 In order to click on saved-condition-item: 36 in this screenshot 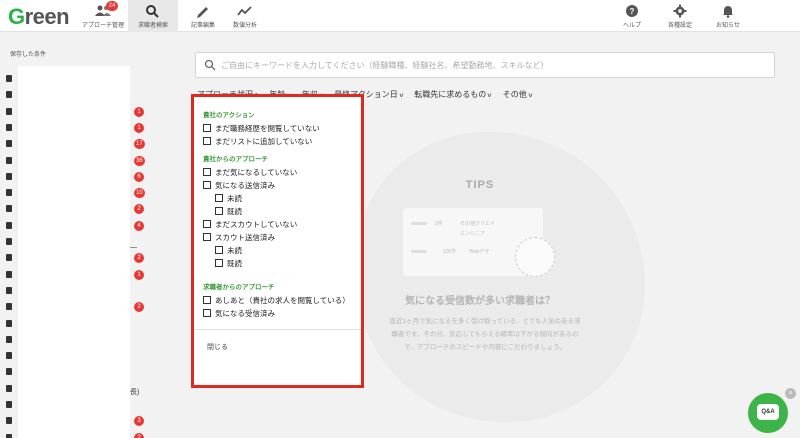, I will do `click(80, 161)`.